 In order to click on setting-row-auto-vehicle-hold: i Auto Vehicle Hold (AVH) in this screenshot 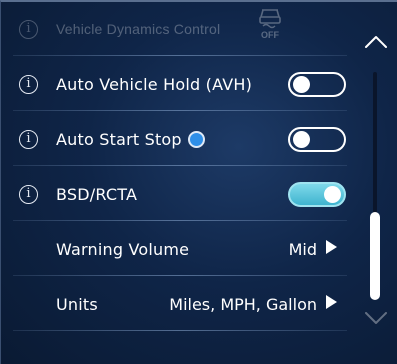, I will do `click(176, 84)`.